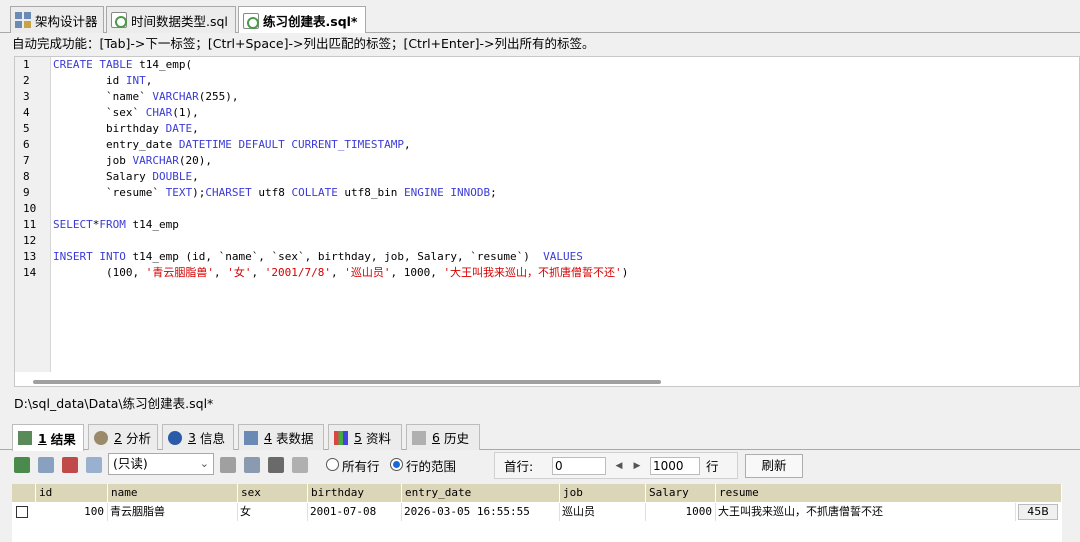  I want to click on table-cell: 巡山员, so click(603, 512).